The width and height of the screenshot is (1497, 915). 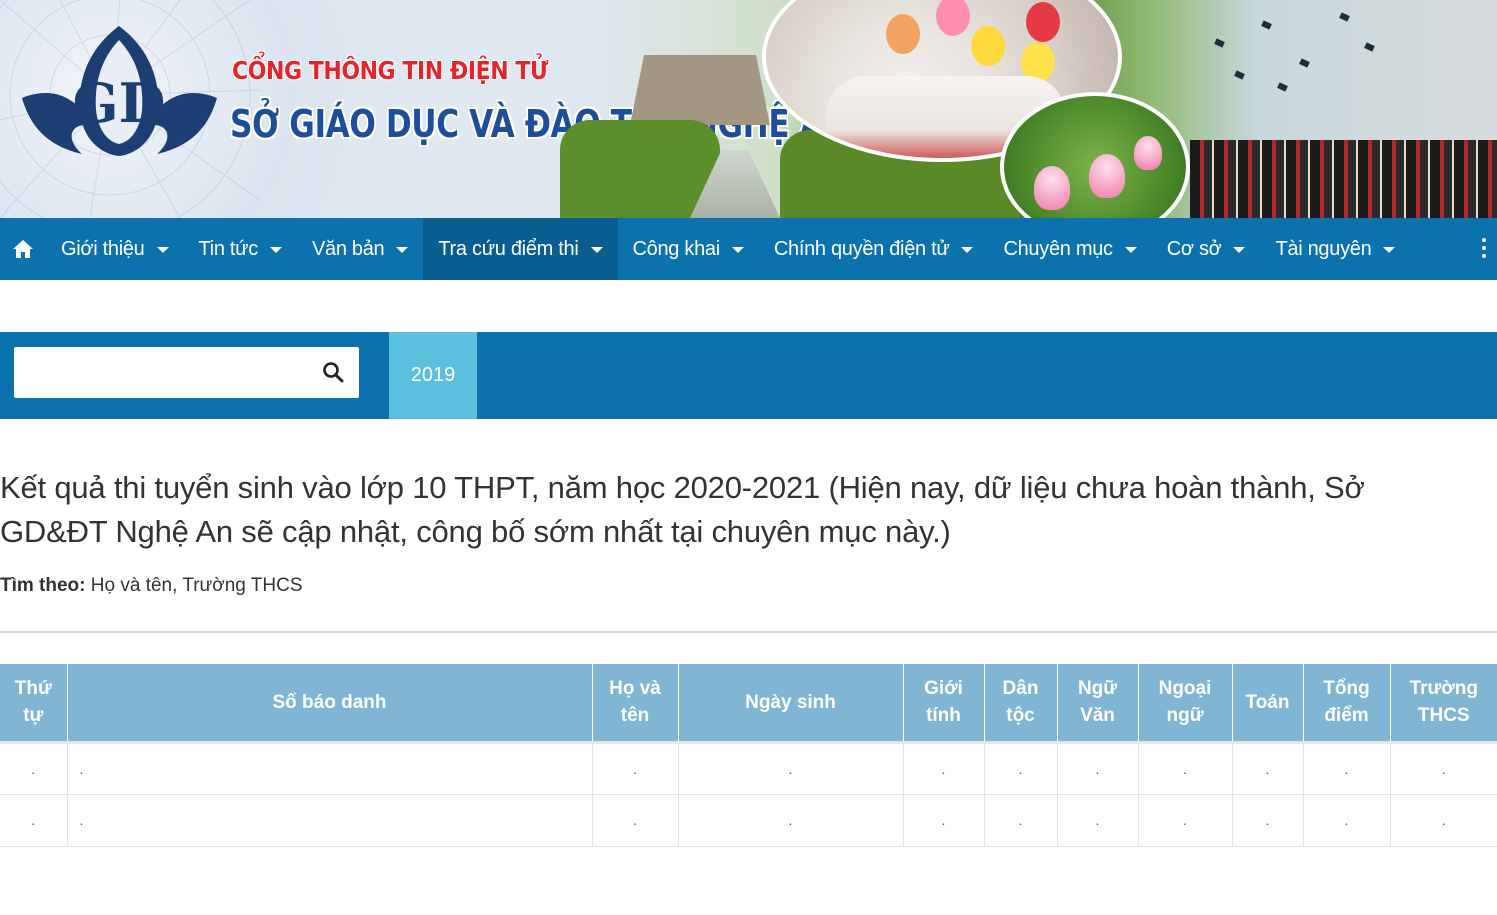 I want to click on nav-item-label: Giới thiệu, so click(x=103, y=248).